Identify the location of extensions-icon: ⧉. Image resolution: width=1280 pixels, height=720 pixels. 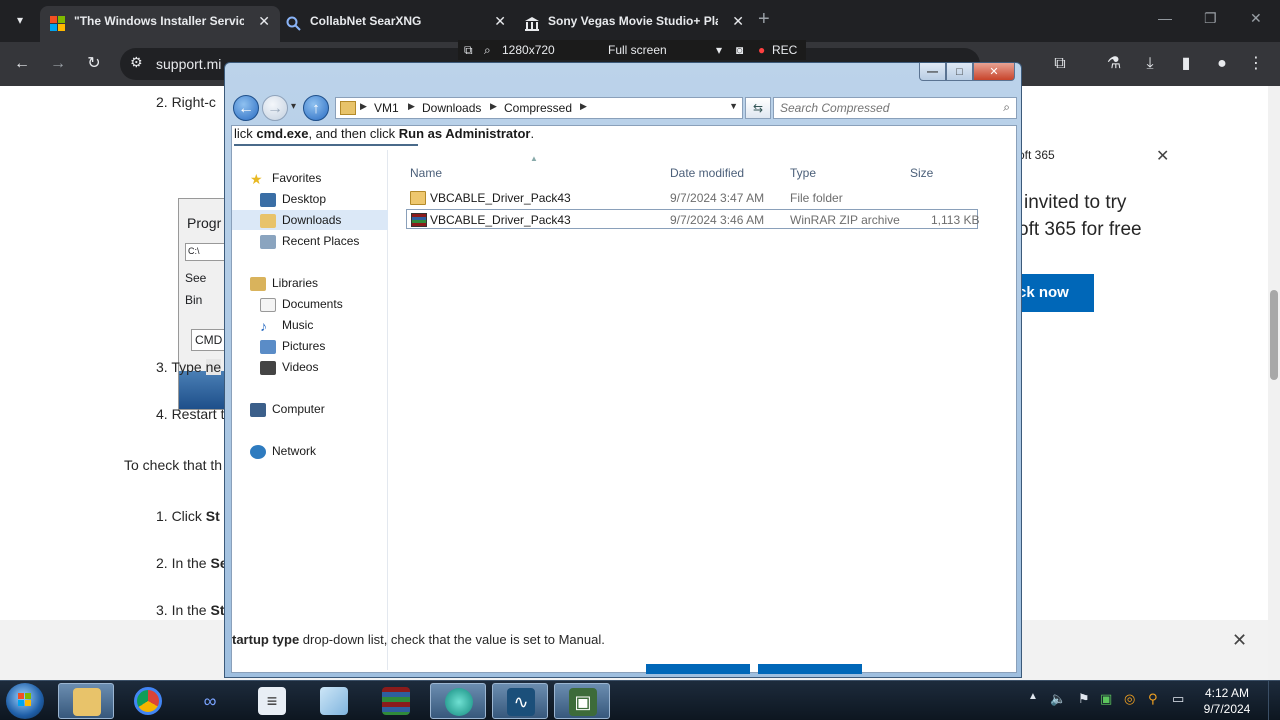
(1060, 64).